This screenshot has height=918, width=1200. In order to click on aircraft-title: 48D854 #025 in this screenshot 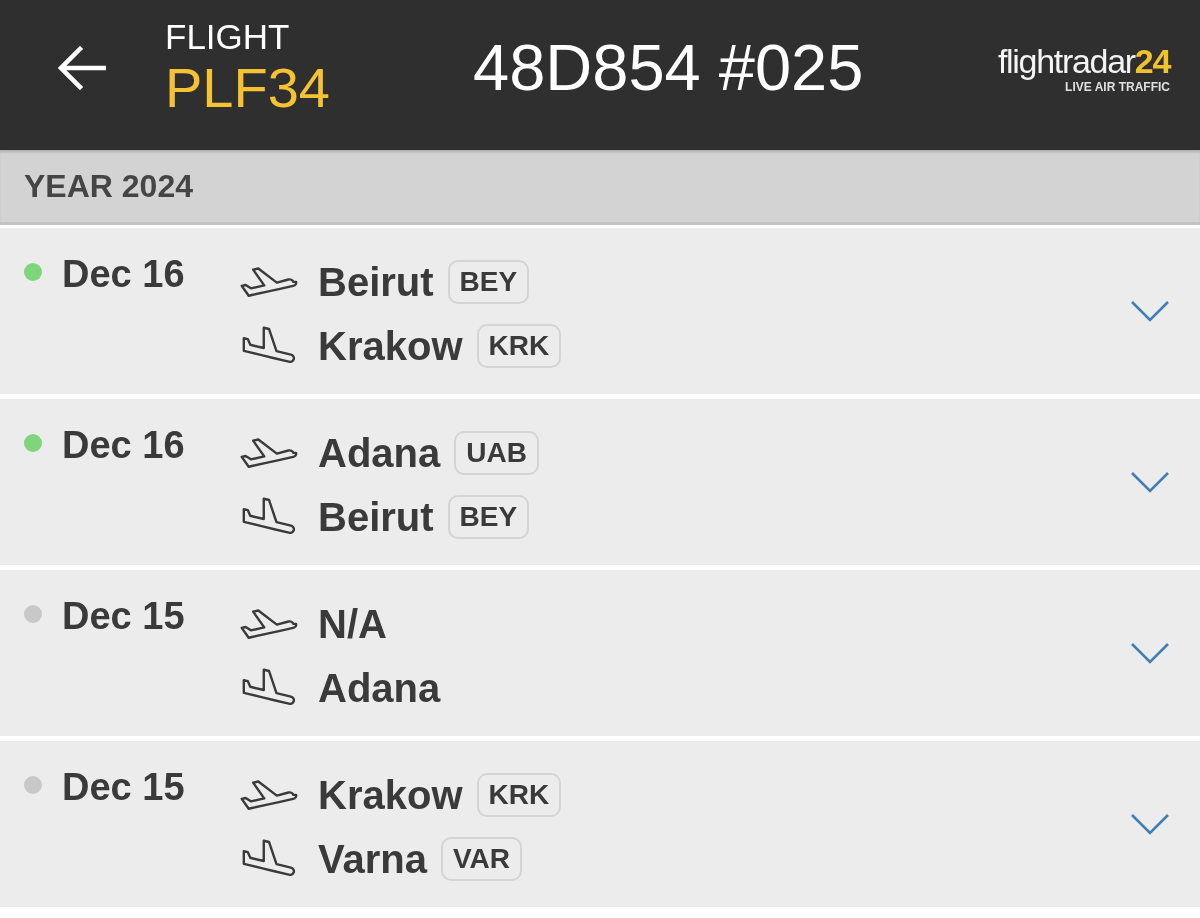, I will do `click(668, 68)`.